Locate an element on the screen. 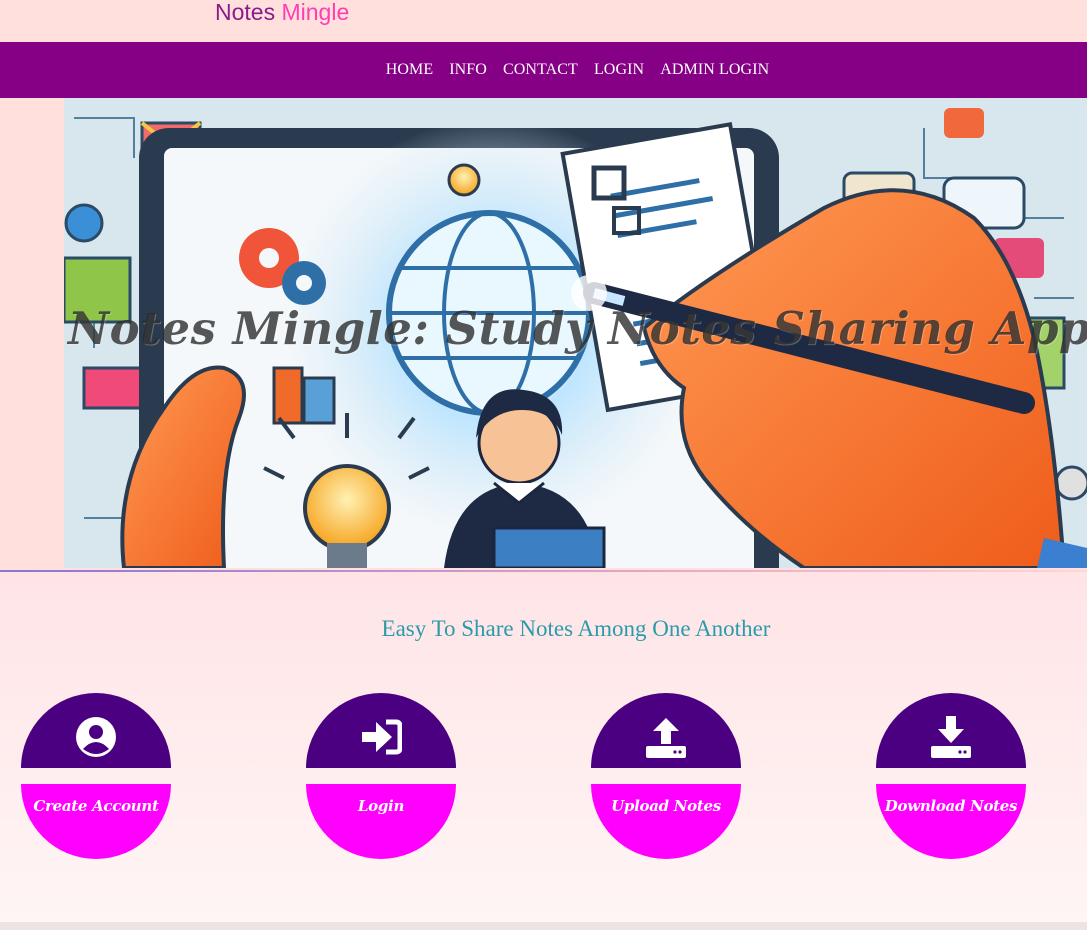  create-account-circle-bottom: Create Account is located at coordinates (96, 821).